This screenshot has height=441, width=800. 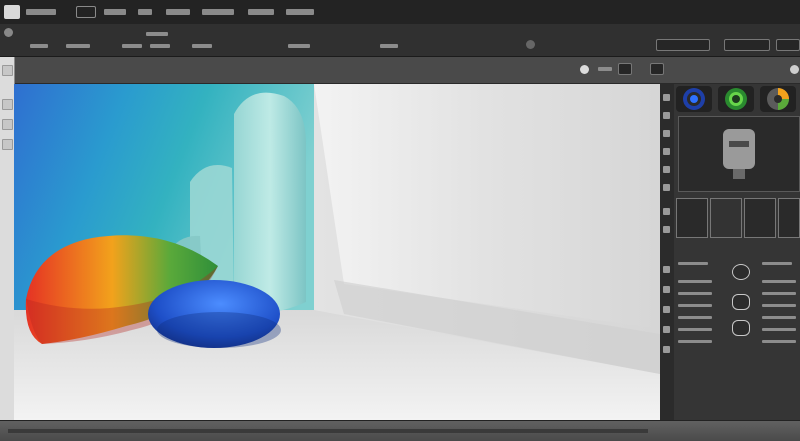 I want to click on document-tab-bar, so click(x=407, y=70).